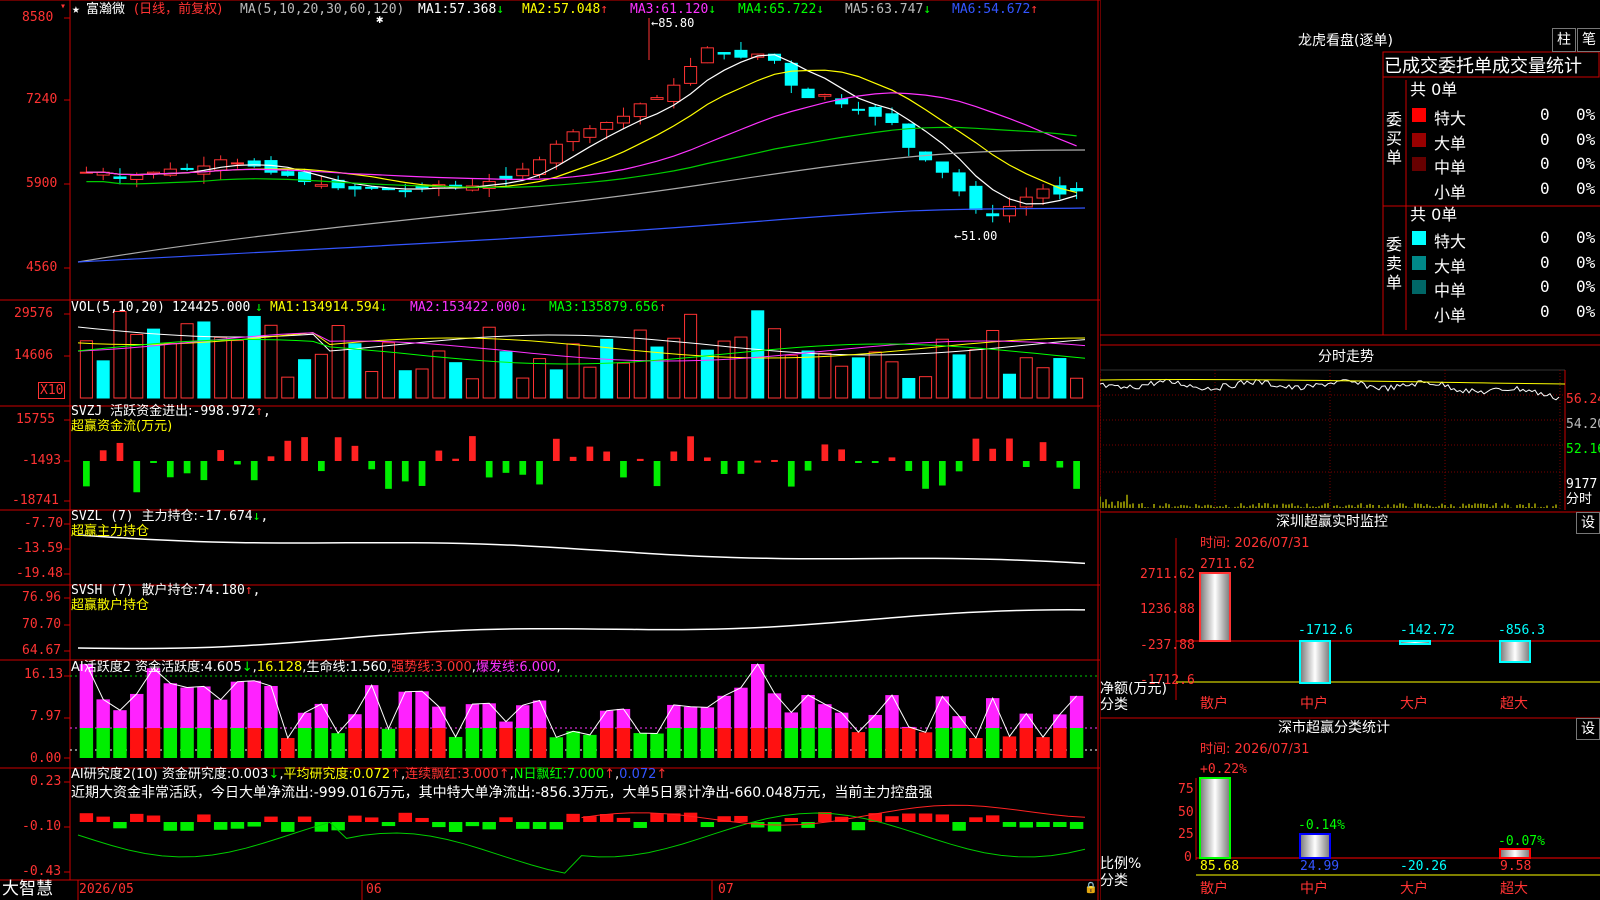 Image resolution: width=1600 pixels, height=900 pixels. What do you see at coordinates (1564, 40) in the screenshot?
I see `column-view-button: 柱` at bounding box center [1564, 40].